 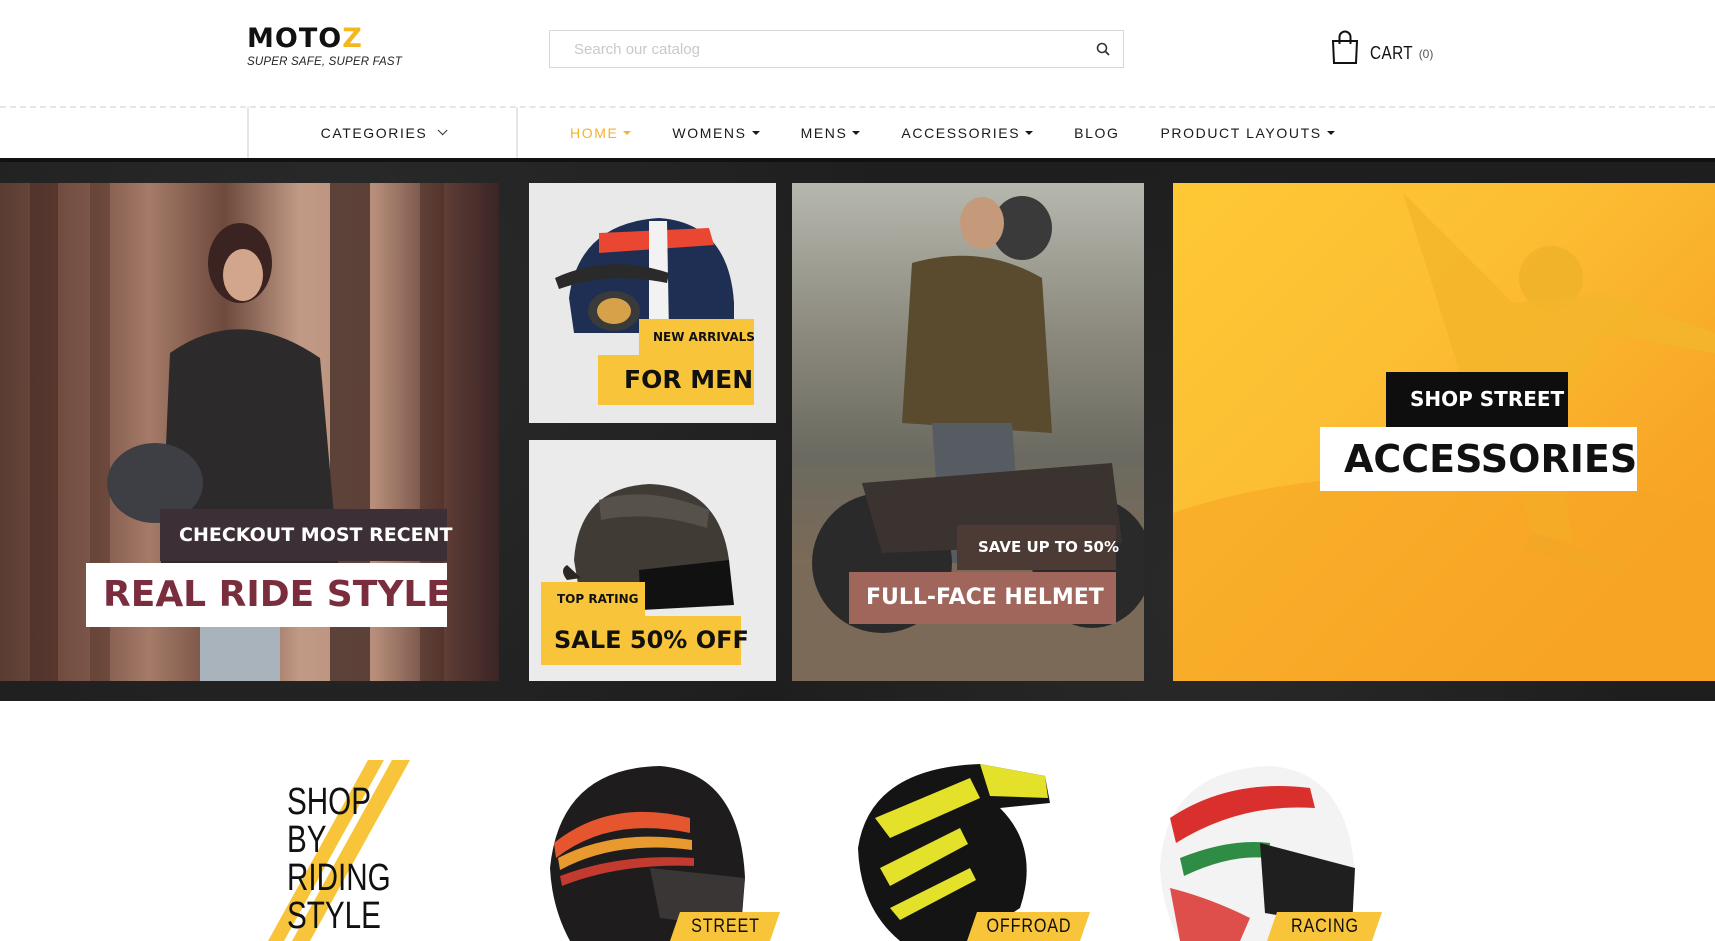 What do you see at coordinates (810, 49) in the screenshot?
I see `search-input` at bounding box center [810, 49].